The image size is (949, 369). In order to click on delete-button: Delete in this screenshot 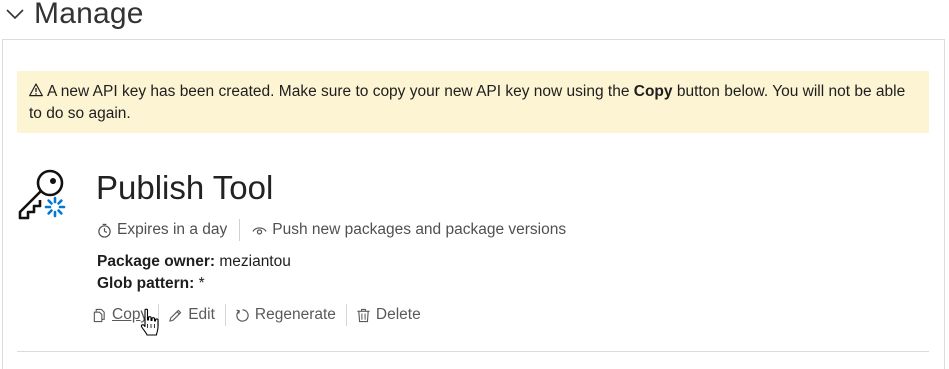, I will do `click(388, 315)`.